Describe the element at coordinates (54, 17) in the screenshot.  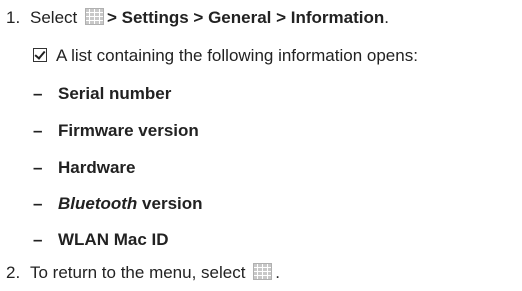
I see `step-1-prefix: Select` at that location.